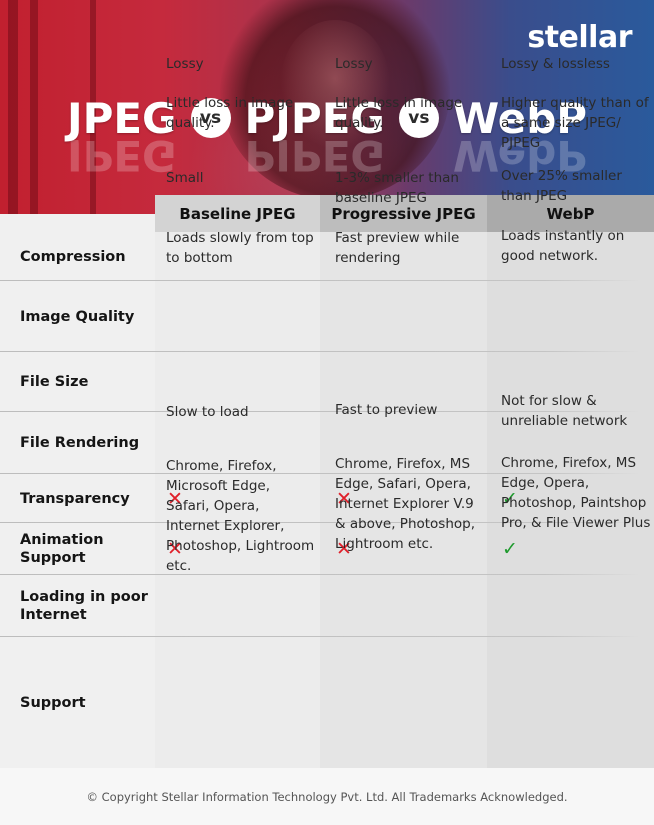 The width and height of the screenshot is (654, 825). Describe the element at coordinates (237, 213) in the screenshot. I see `column-header-baseline-jpeg: Baseline JPEG` at that location.